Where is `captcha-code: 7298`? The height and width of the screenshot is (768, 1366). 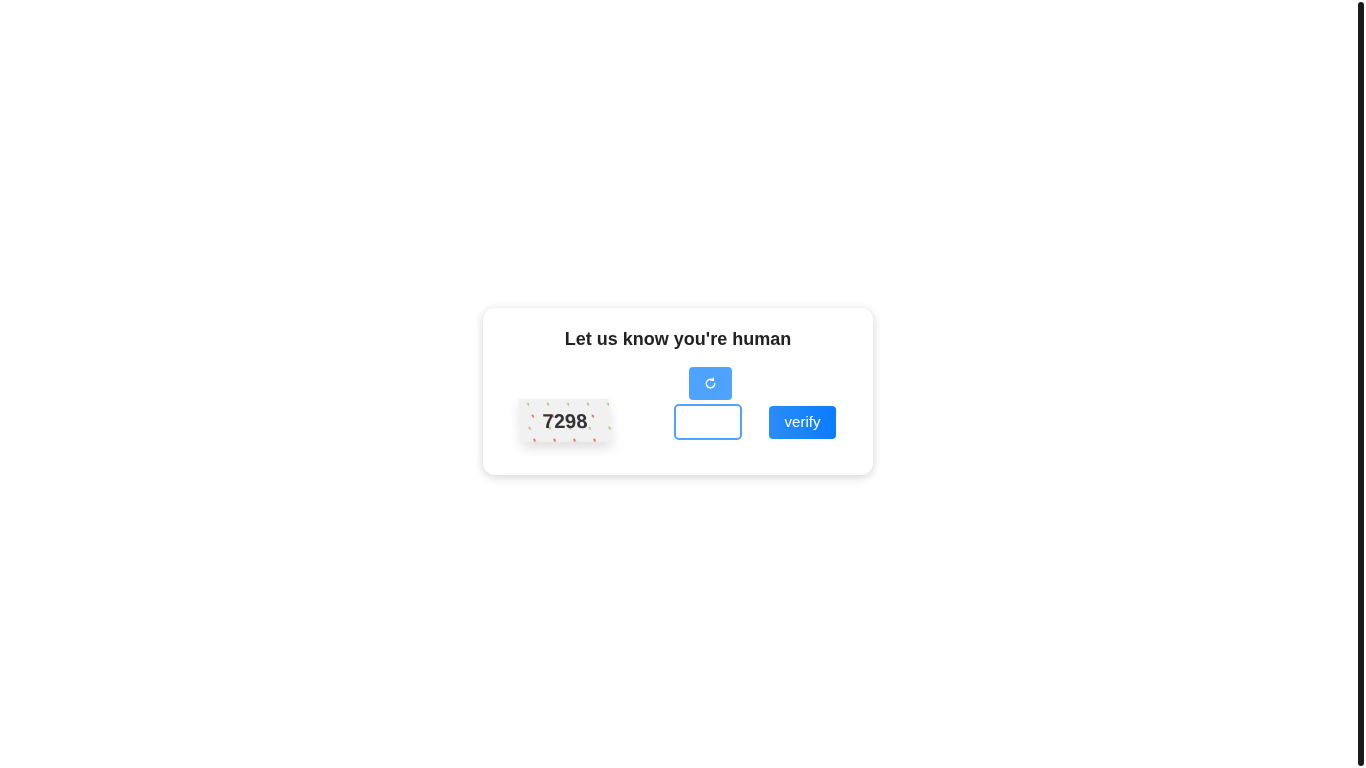
captcha-code: 7298 is located at coordinates (565, 420).